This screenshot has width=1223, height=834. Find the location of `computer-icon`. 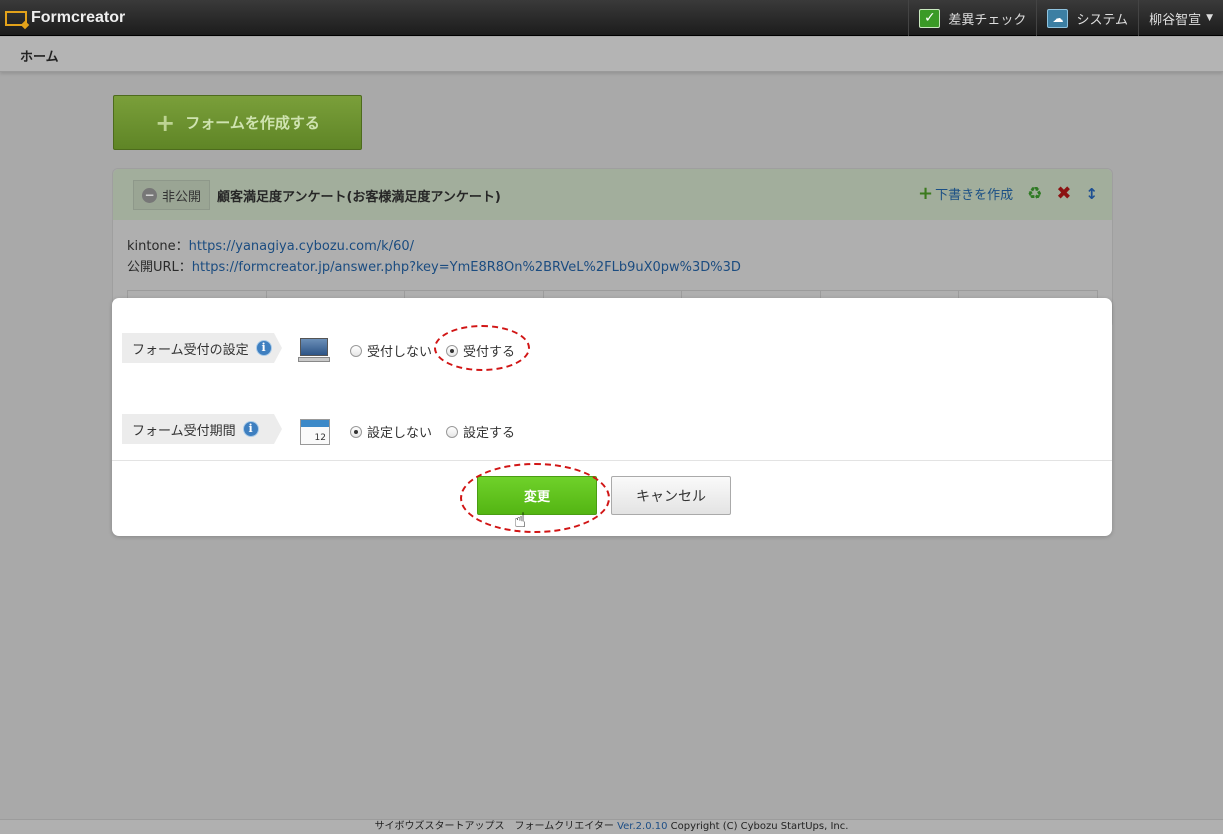

computer-icon is located at coordinates (314, 350).